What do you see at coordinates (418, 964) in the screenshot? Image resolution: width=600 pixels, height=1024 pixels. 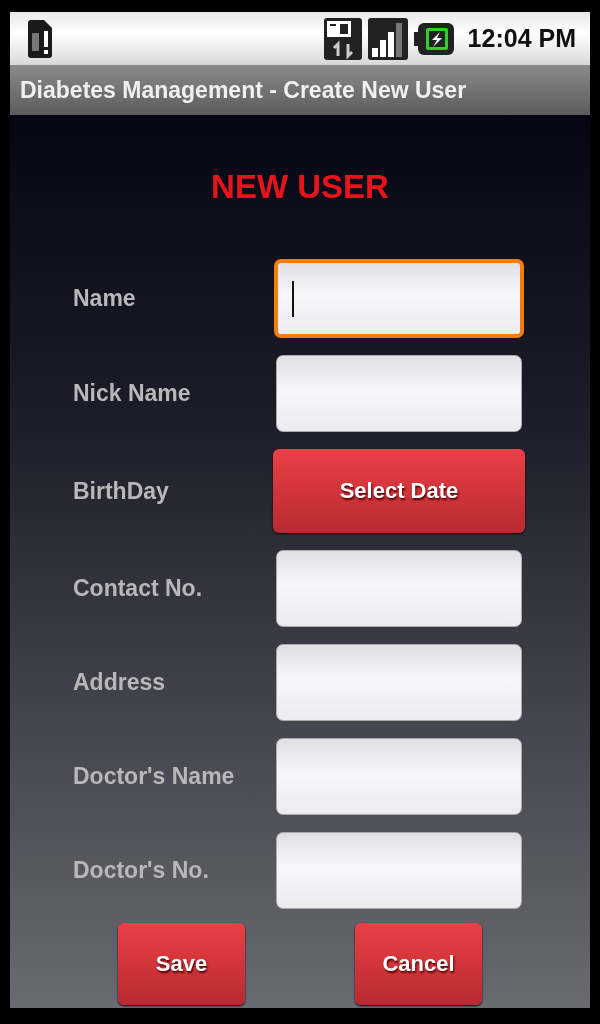 I see `cancel-button: Cancel` at bounding box center [418, 964].